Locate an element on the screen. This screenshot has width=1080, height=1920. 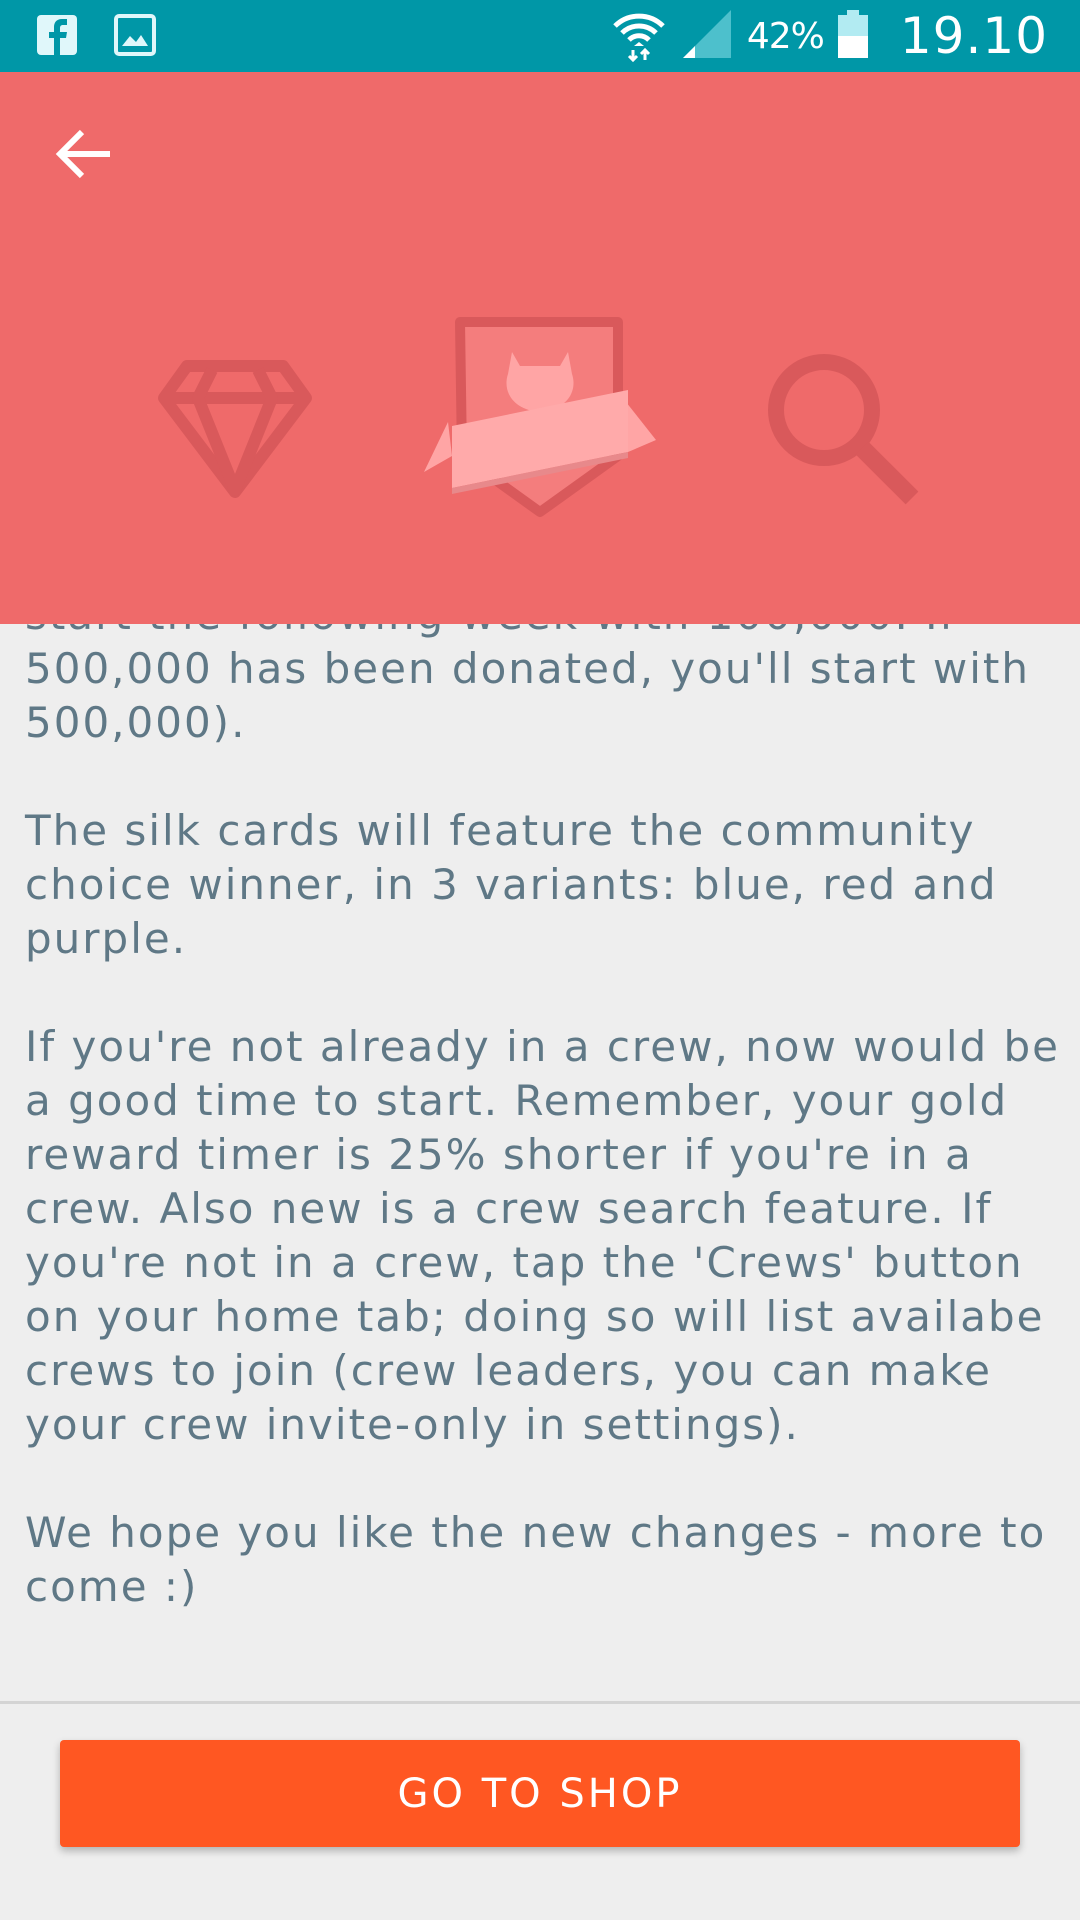
wifi-icon is located at coordinates (639, 36).